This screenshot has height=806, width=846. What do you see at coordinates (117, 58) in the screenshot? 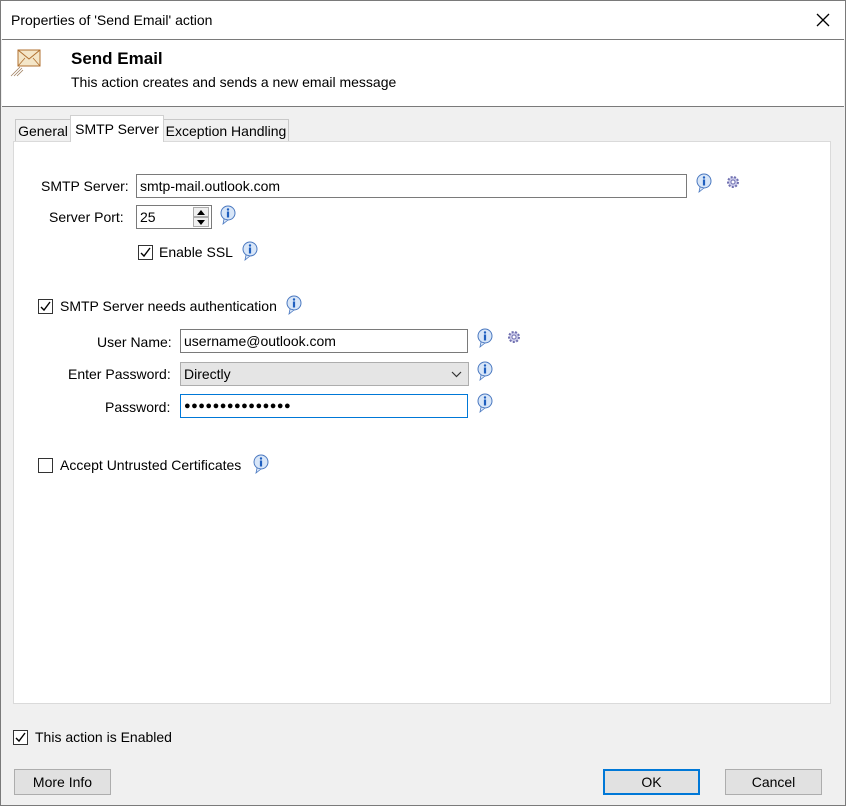
I see `action-title: Send Email` at bounding box center [117, 58].